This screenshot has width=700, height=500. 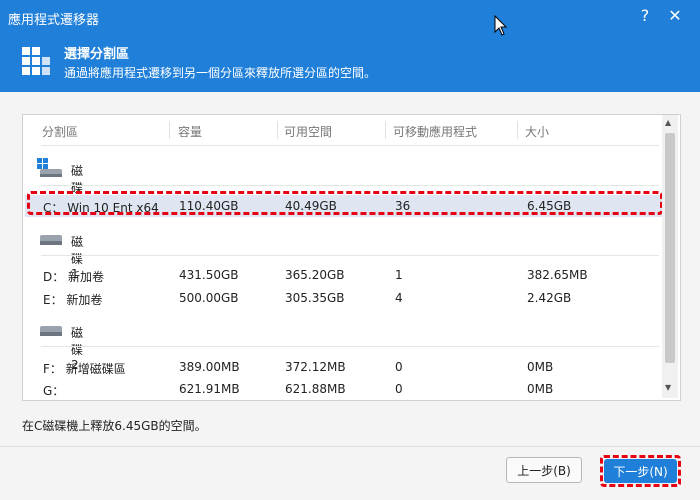 I want to click on header-divider, so click(x=350, y=145).